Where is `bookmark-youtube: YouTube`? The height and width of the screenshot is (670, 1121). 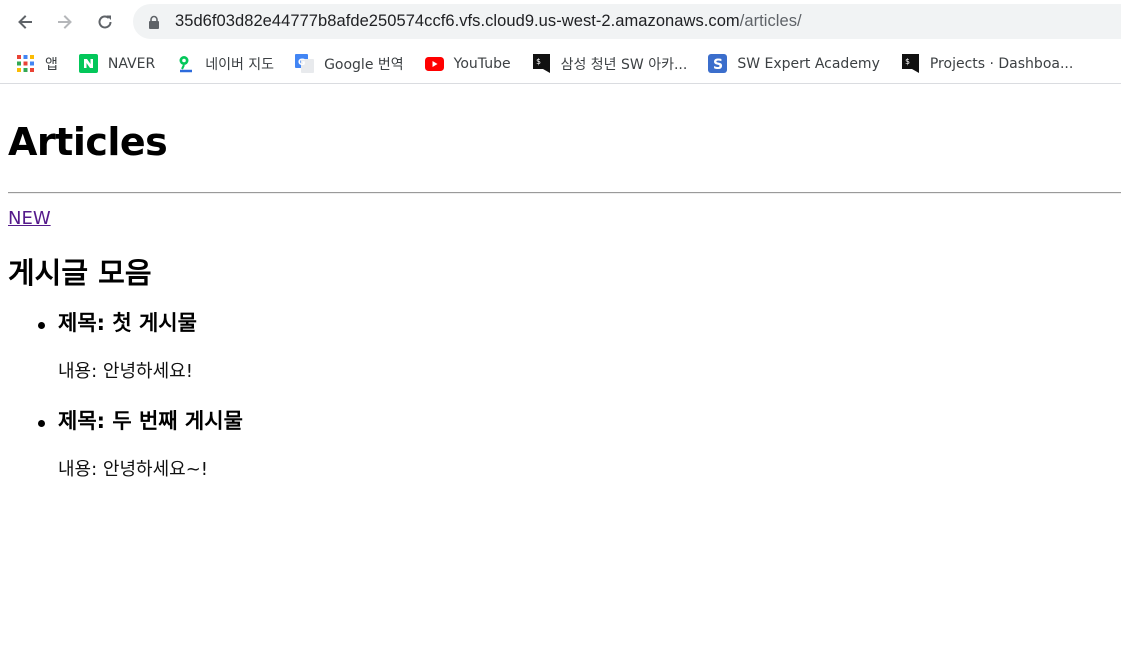
bookmark-youtube: YouTube is located at coordinates (467, 64).